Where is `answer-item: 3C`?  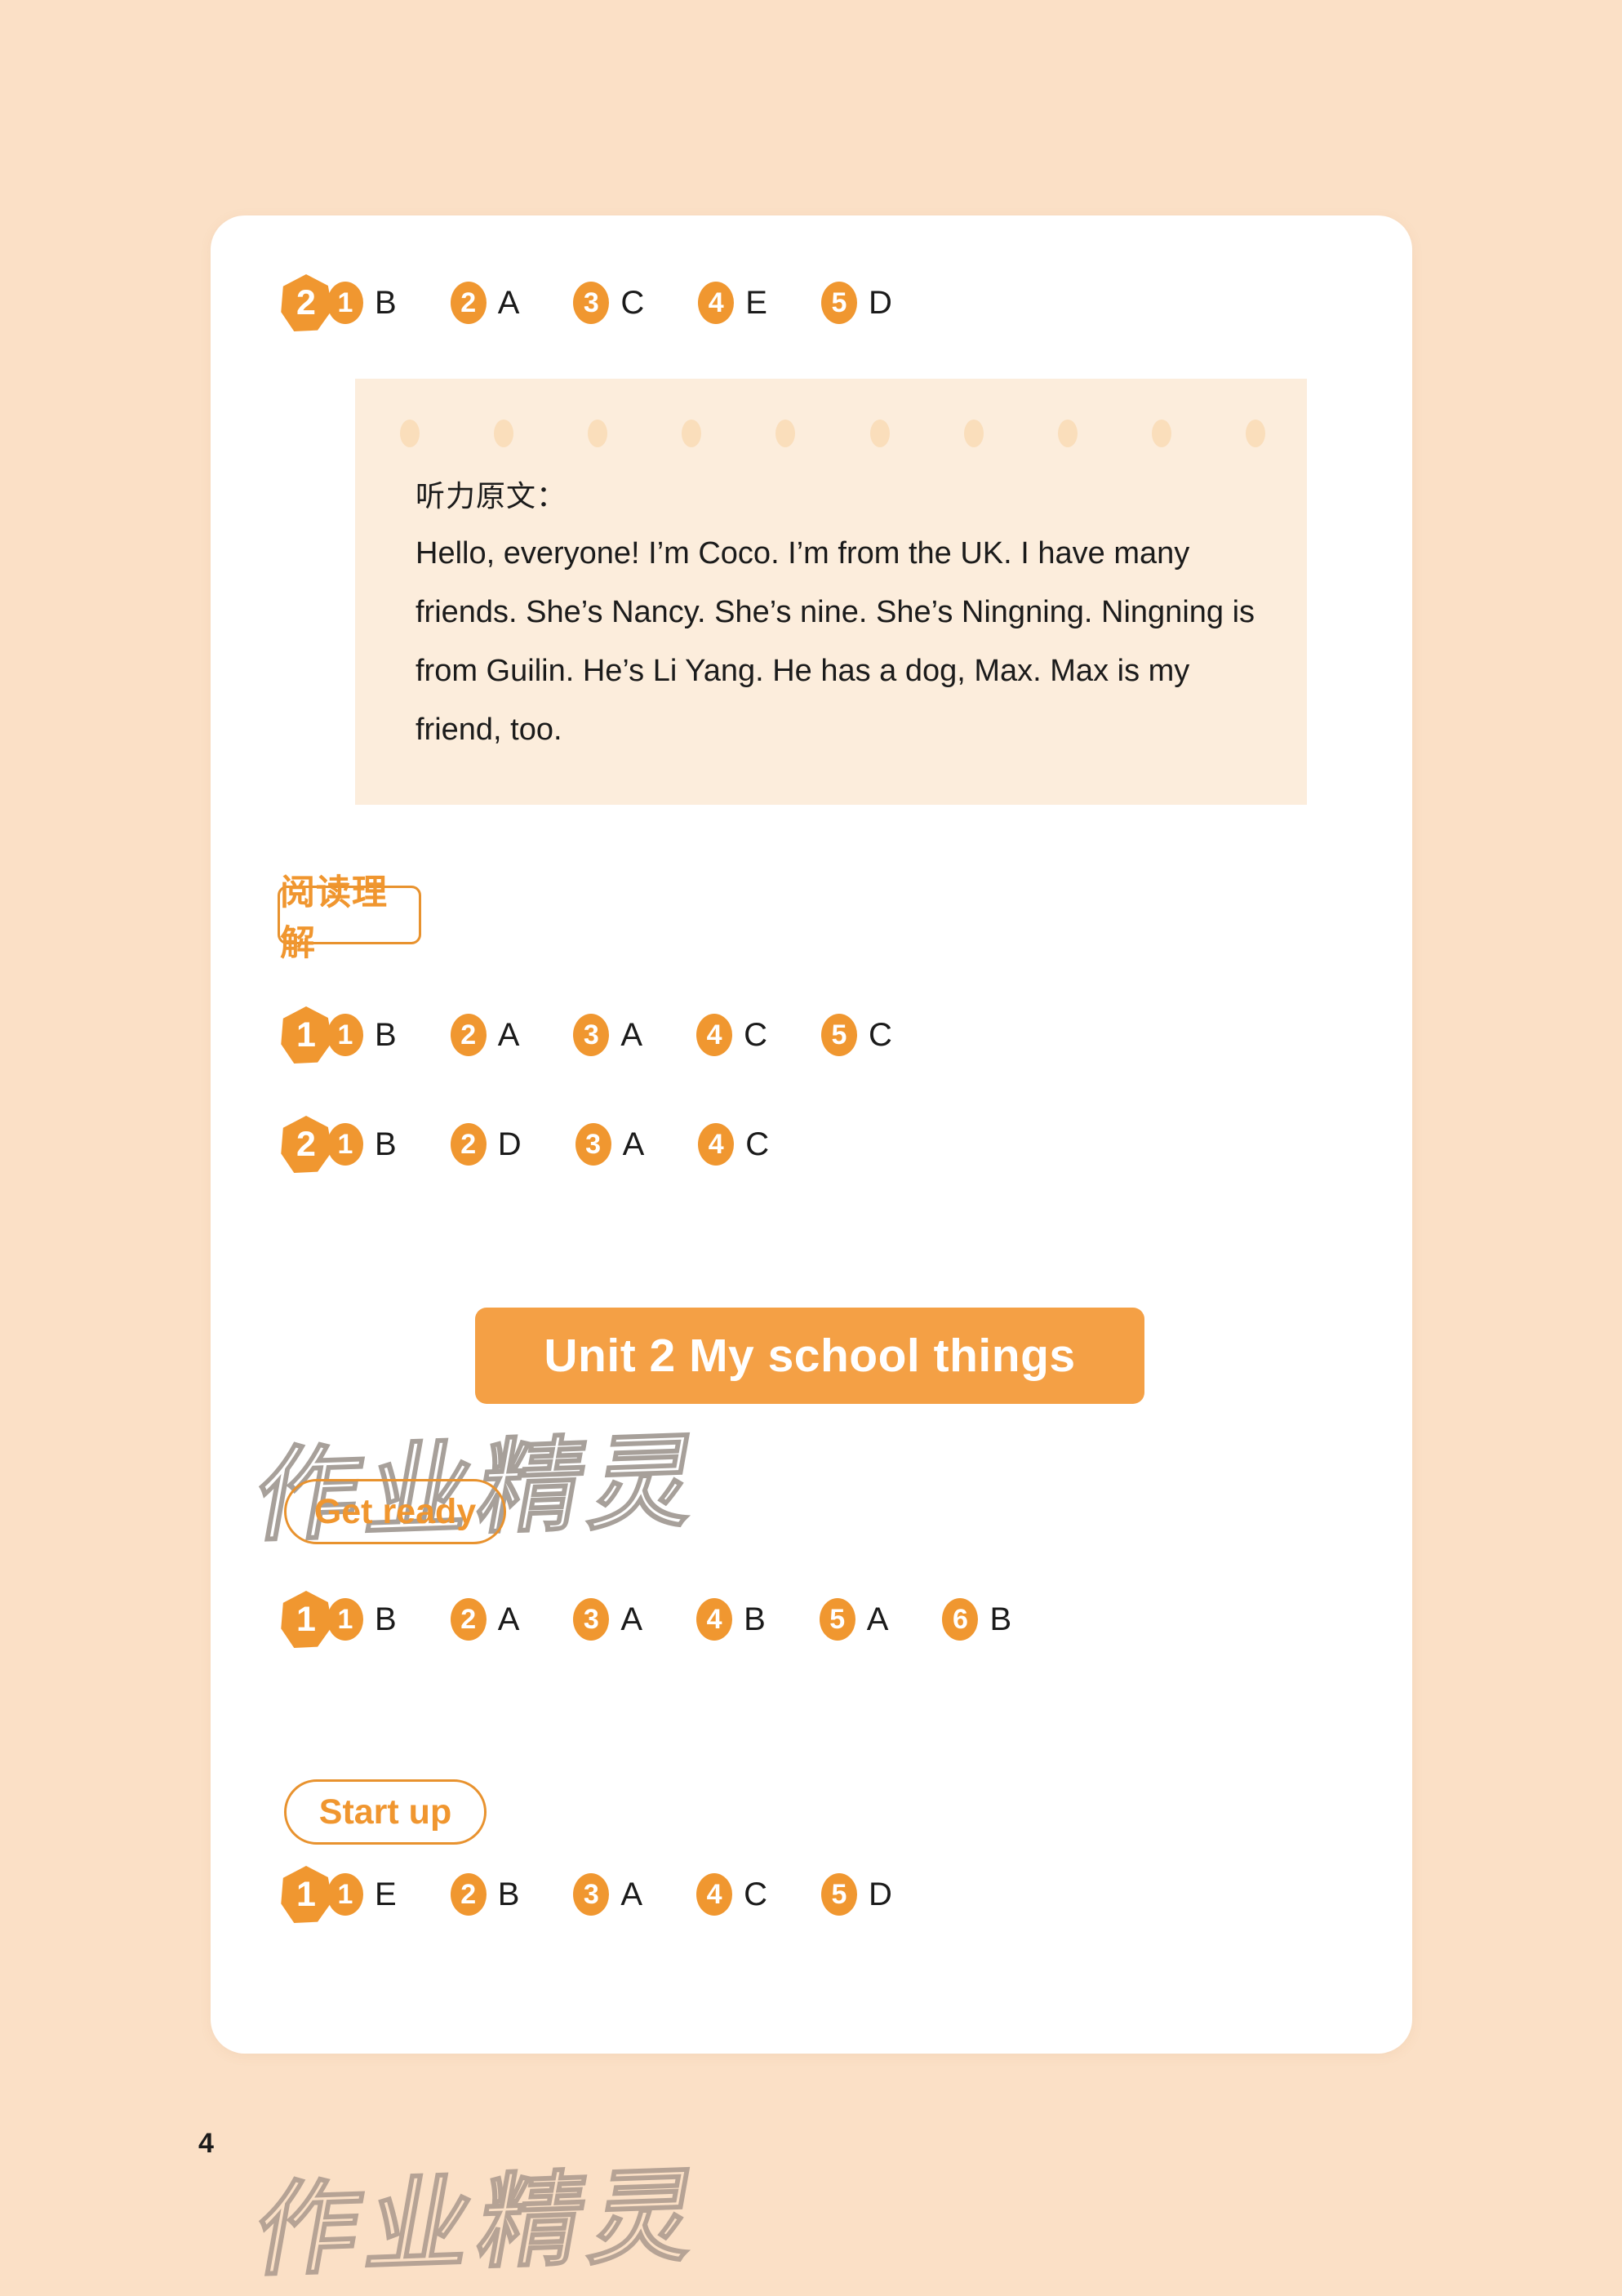
answer-item: 3C is located at coordinates (608, 303).